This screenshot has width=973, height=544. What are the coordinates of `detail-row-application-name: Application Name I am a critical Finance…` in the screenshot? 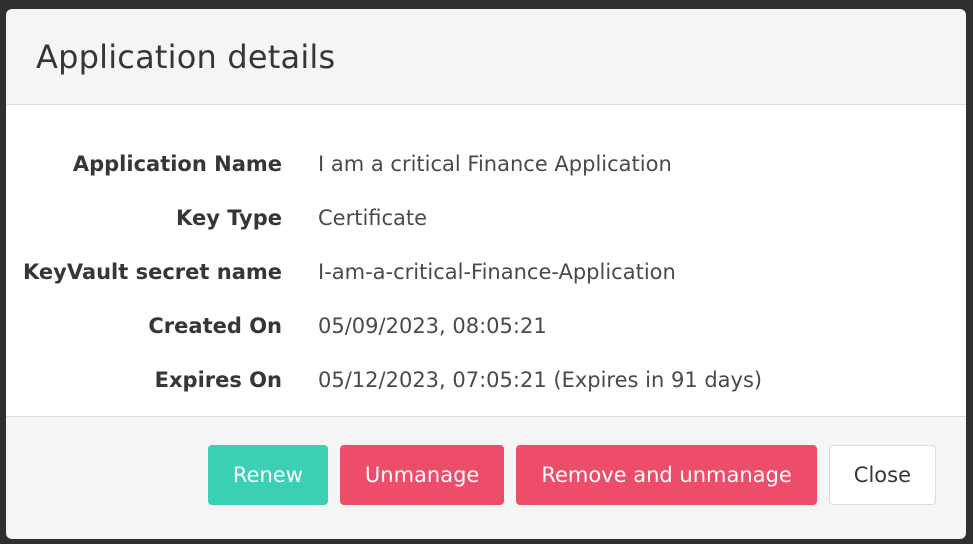 It's located at (486, 164).